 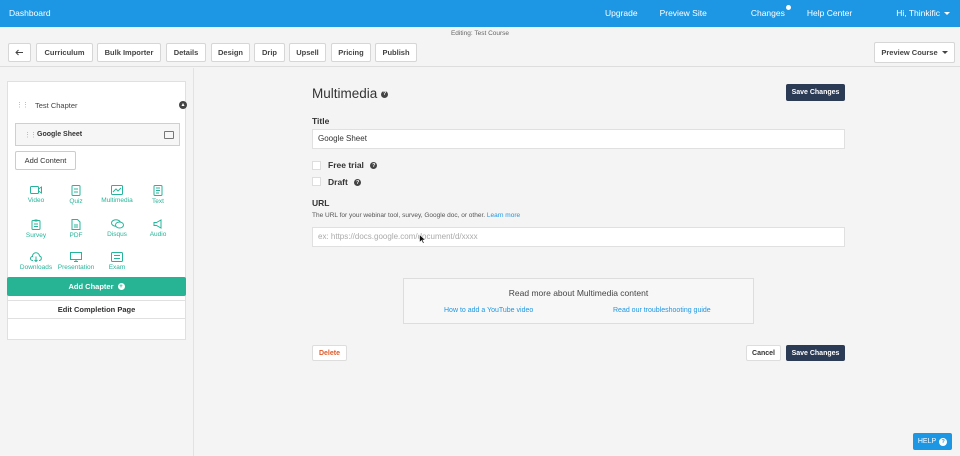 I want to click on presentation-icon, so click(x=76, y=257).